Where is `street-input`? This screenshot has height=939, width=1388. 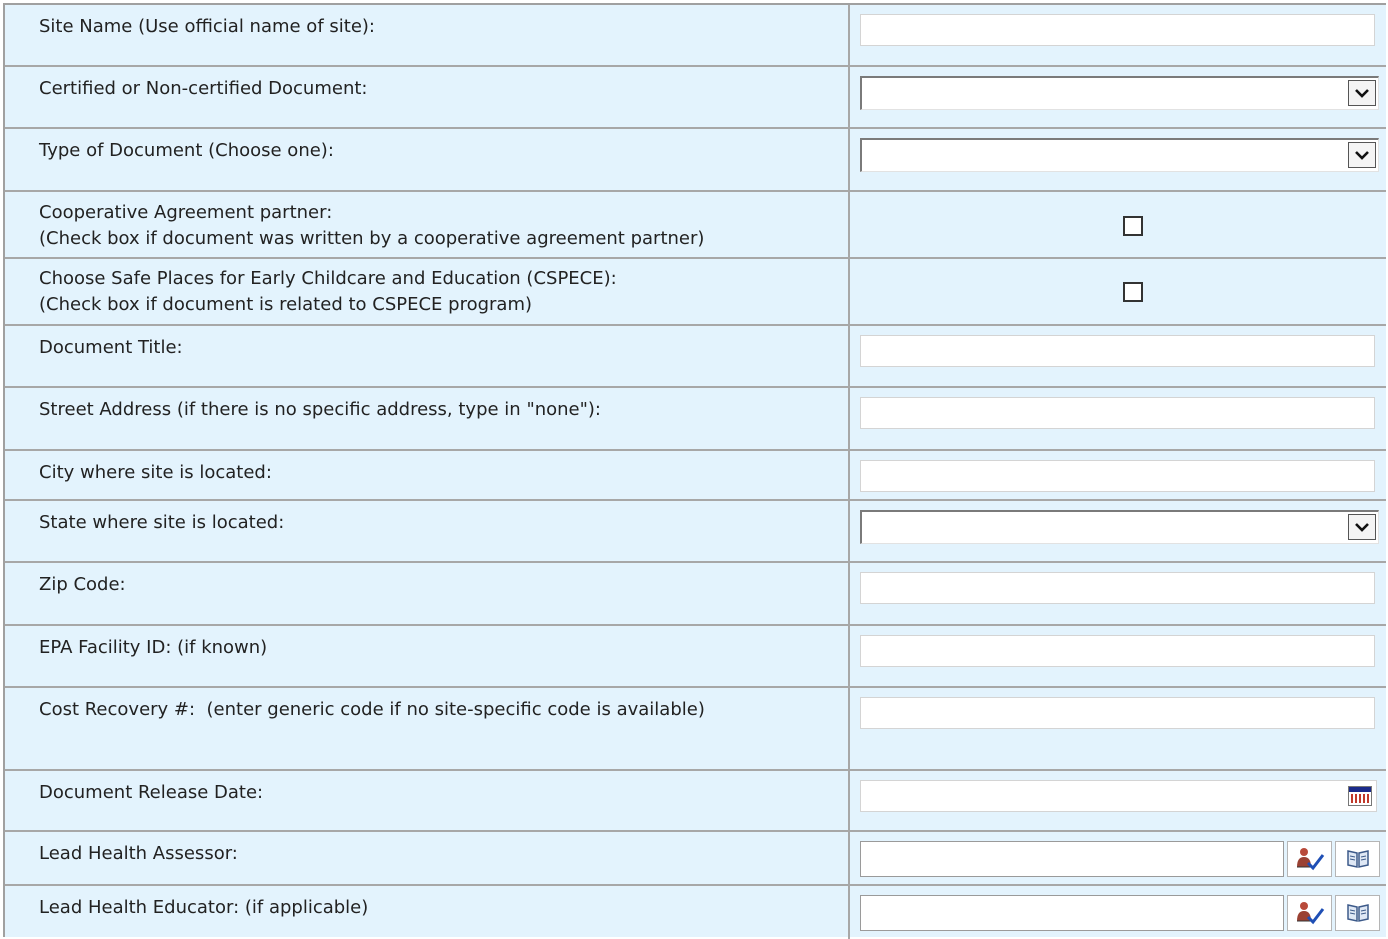
street-input is located at coordinates (1117, 413).